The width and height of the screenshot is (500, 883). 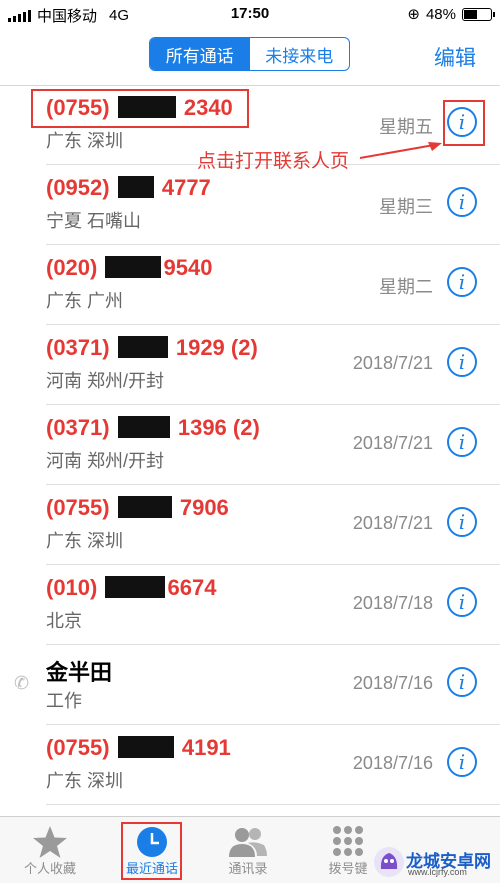 I want to click on nav-bar: 所有通话 未接来电 编辑, so click(x=250, y=58).